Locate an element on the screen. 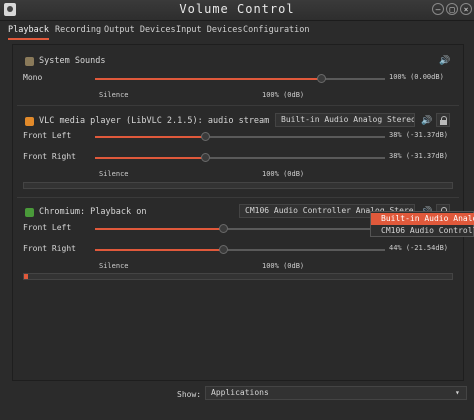 The image size is (474, 420). system-sounds-icon is located at coordinates (29, 61).